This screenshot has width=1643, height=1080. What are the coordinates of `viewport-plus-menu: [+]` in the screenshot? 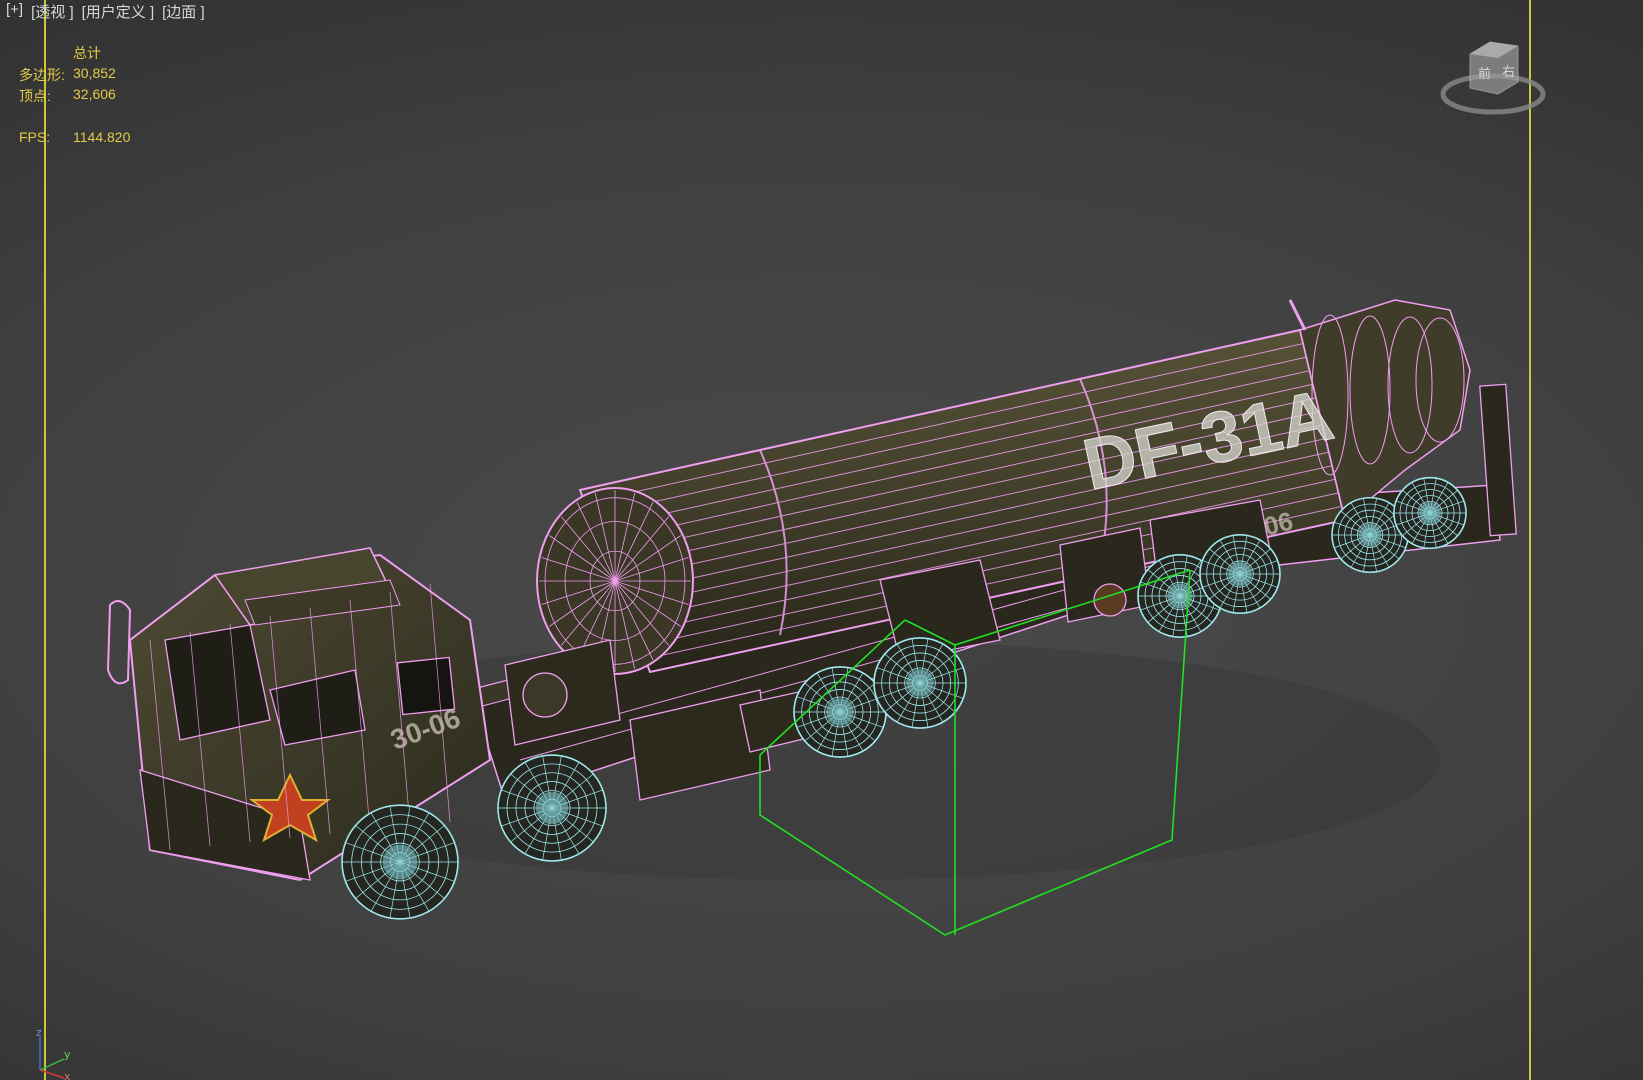 It's located at (14, 11).